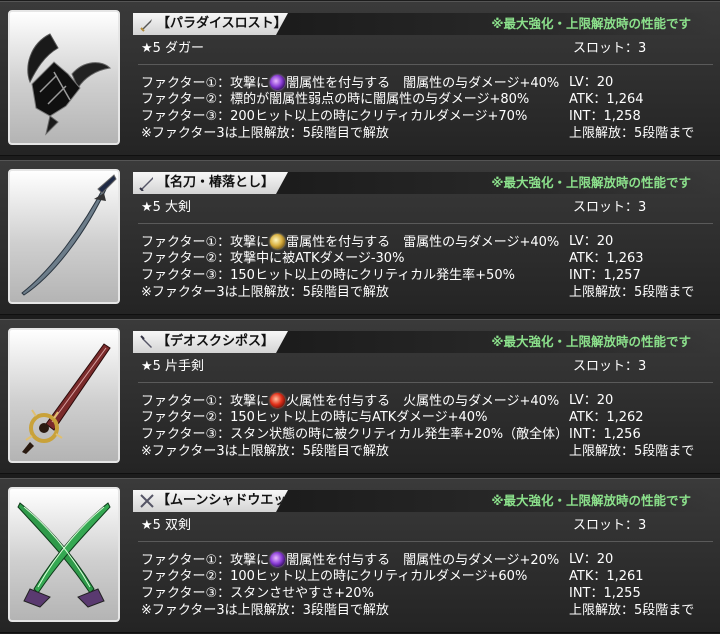 The width and height of the screenshot is (720, 634). What do you see at coordinates (605, 116) in the screenshot?
I see `stat-int: INT：1,258` at bounding box center [605, 116].